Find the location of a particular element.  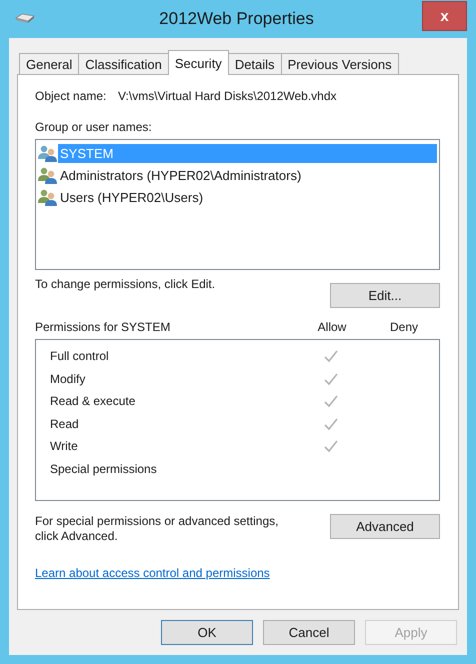

advanced-button: Advanced is located at coordinates (385, 526).